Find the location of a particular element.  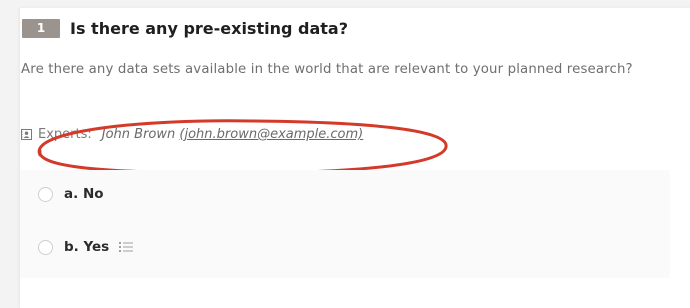

address-card-icon is located at coordinates (26, 134).